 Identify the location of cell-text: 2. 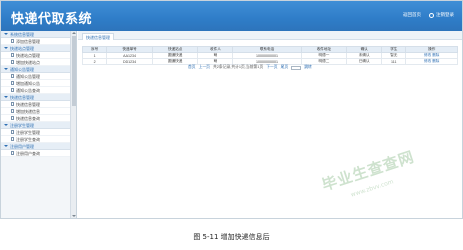
(94, 61).